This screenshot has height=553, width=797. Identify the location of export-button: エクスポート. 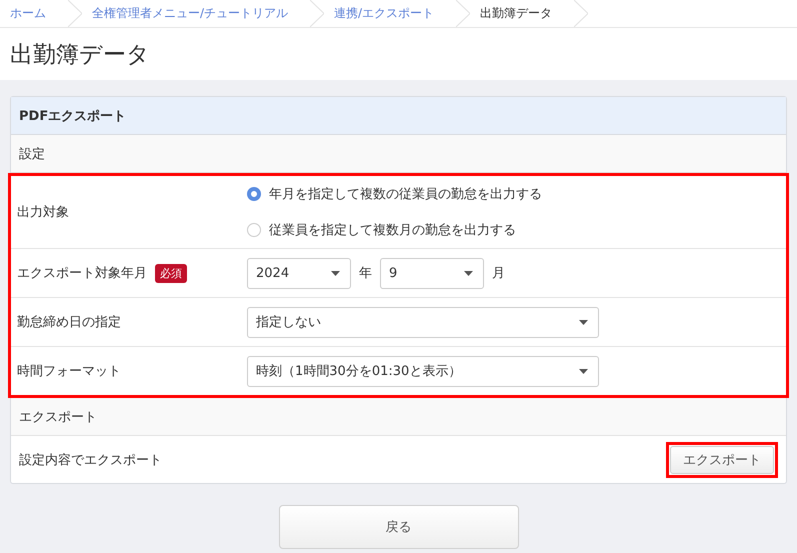
(722, 460).